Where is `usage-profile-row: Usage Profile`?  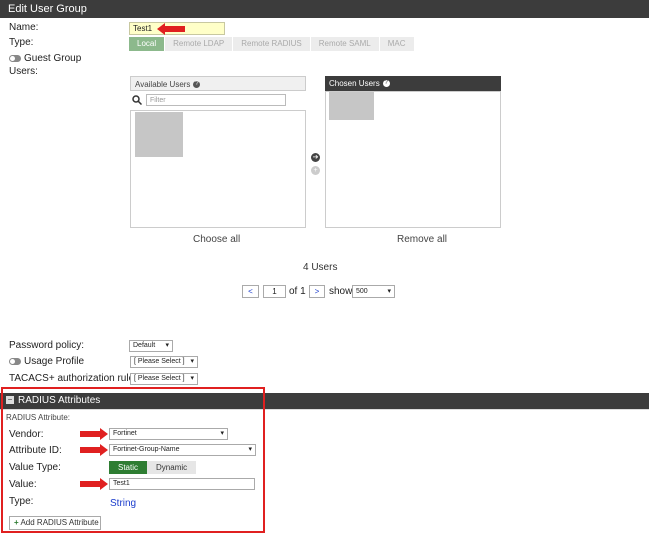 usage-profile-row: Usage Profile is located at coordinates (46, 361).